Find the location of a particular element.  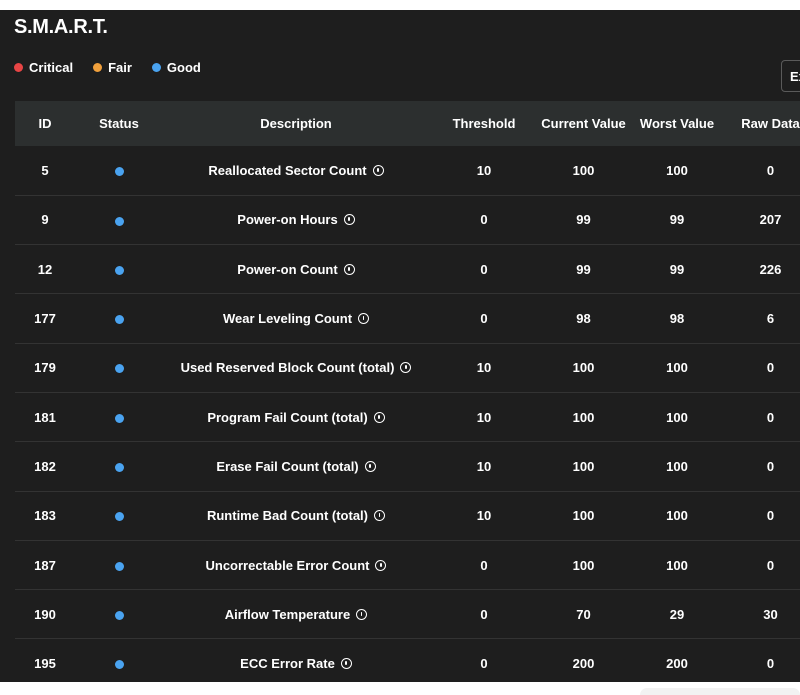

column-header-id: ID is located at coordinates (45, 123).